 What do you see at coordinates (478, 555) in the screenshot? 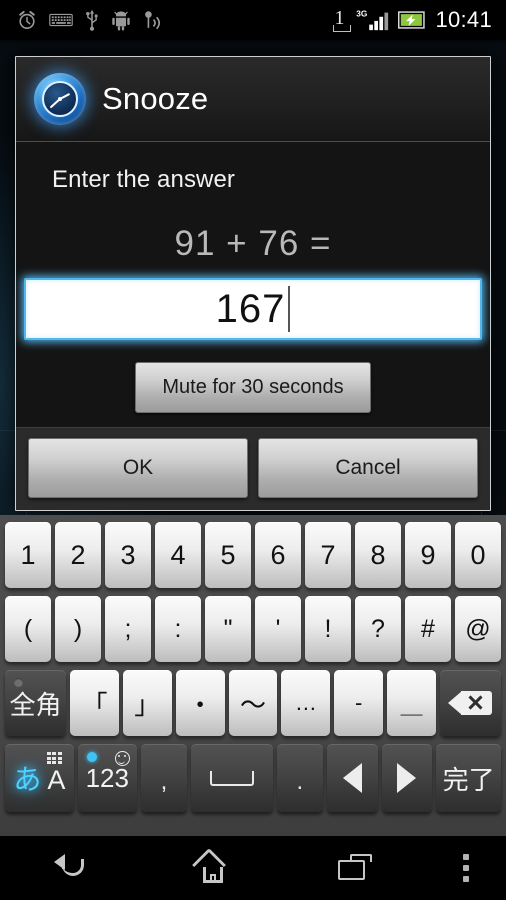
I see `key-0: 0` at bounding box center [478, 555].